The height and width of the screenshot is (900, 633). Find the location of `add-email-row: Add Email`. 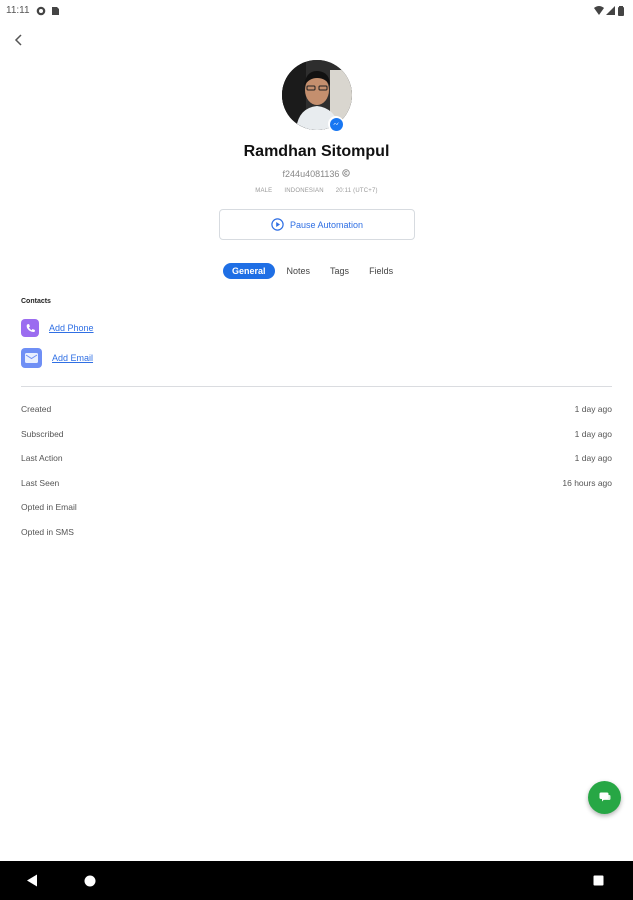

add-email-row: Add Email is located at coordinates (57, 358).